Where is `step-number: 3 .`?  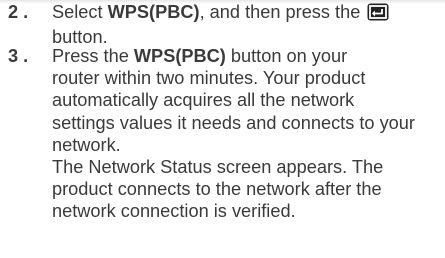 step-number: 3 . is located at coordinates (18, 56).